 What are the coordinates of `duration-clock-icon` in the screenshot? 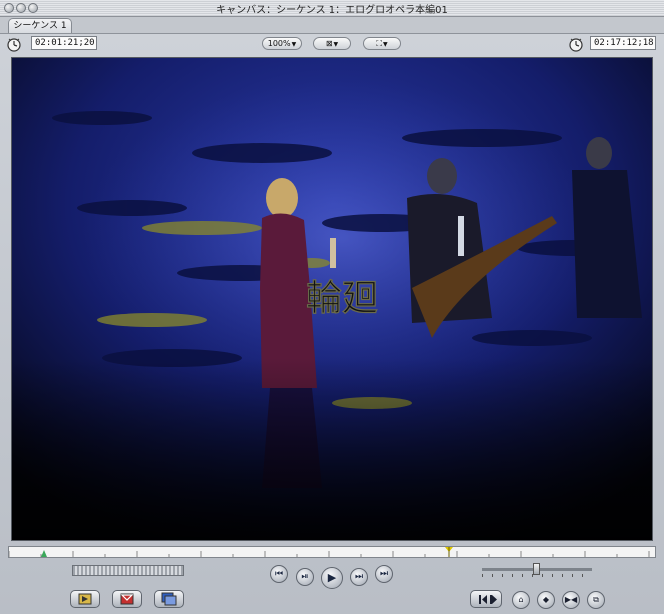 It's located at (14, 45).